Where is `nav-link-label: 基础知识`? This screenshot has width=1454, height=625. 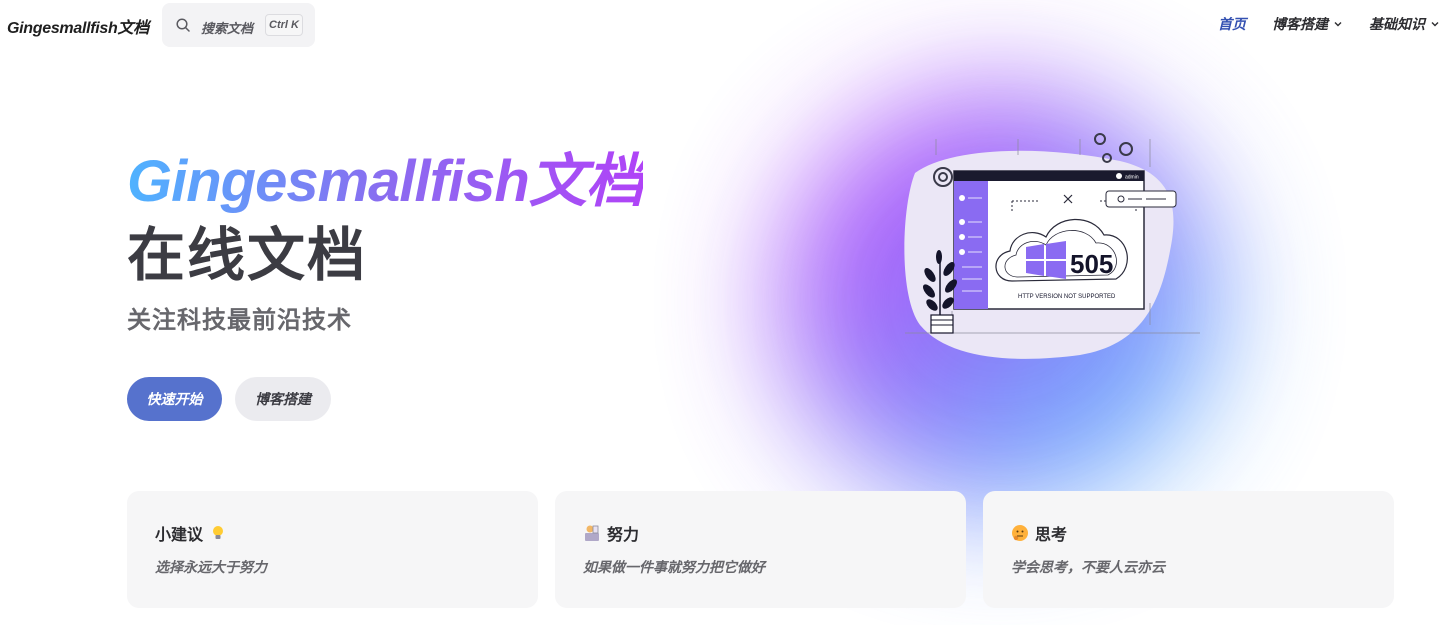 nav-link-label: 基础知识 is located at coordinates (1397, 24).